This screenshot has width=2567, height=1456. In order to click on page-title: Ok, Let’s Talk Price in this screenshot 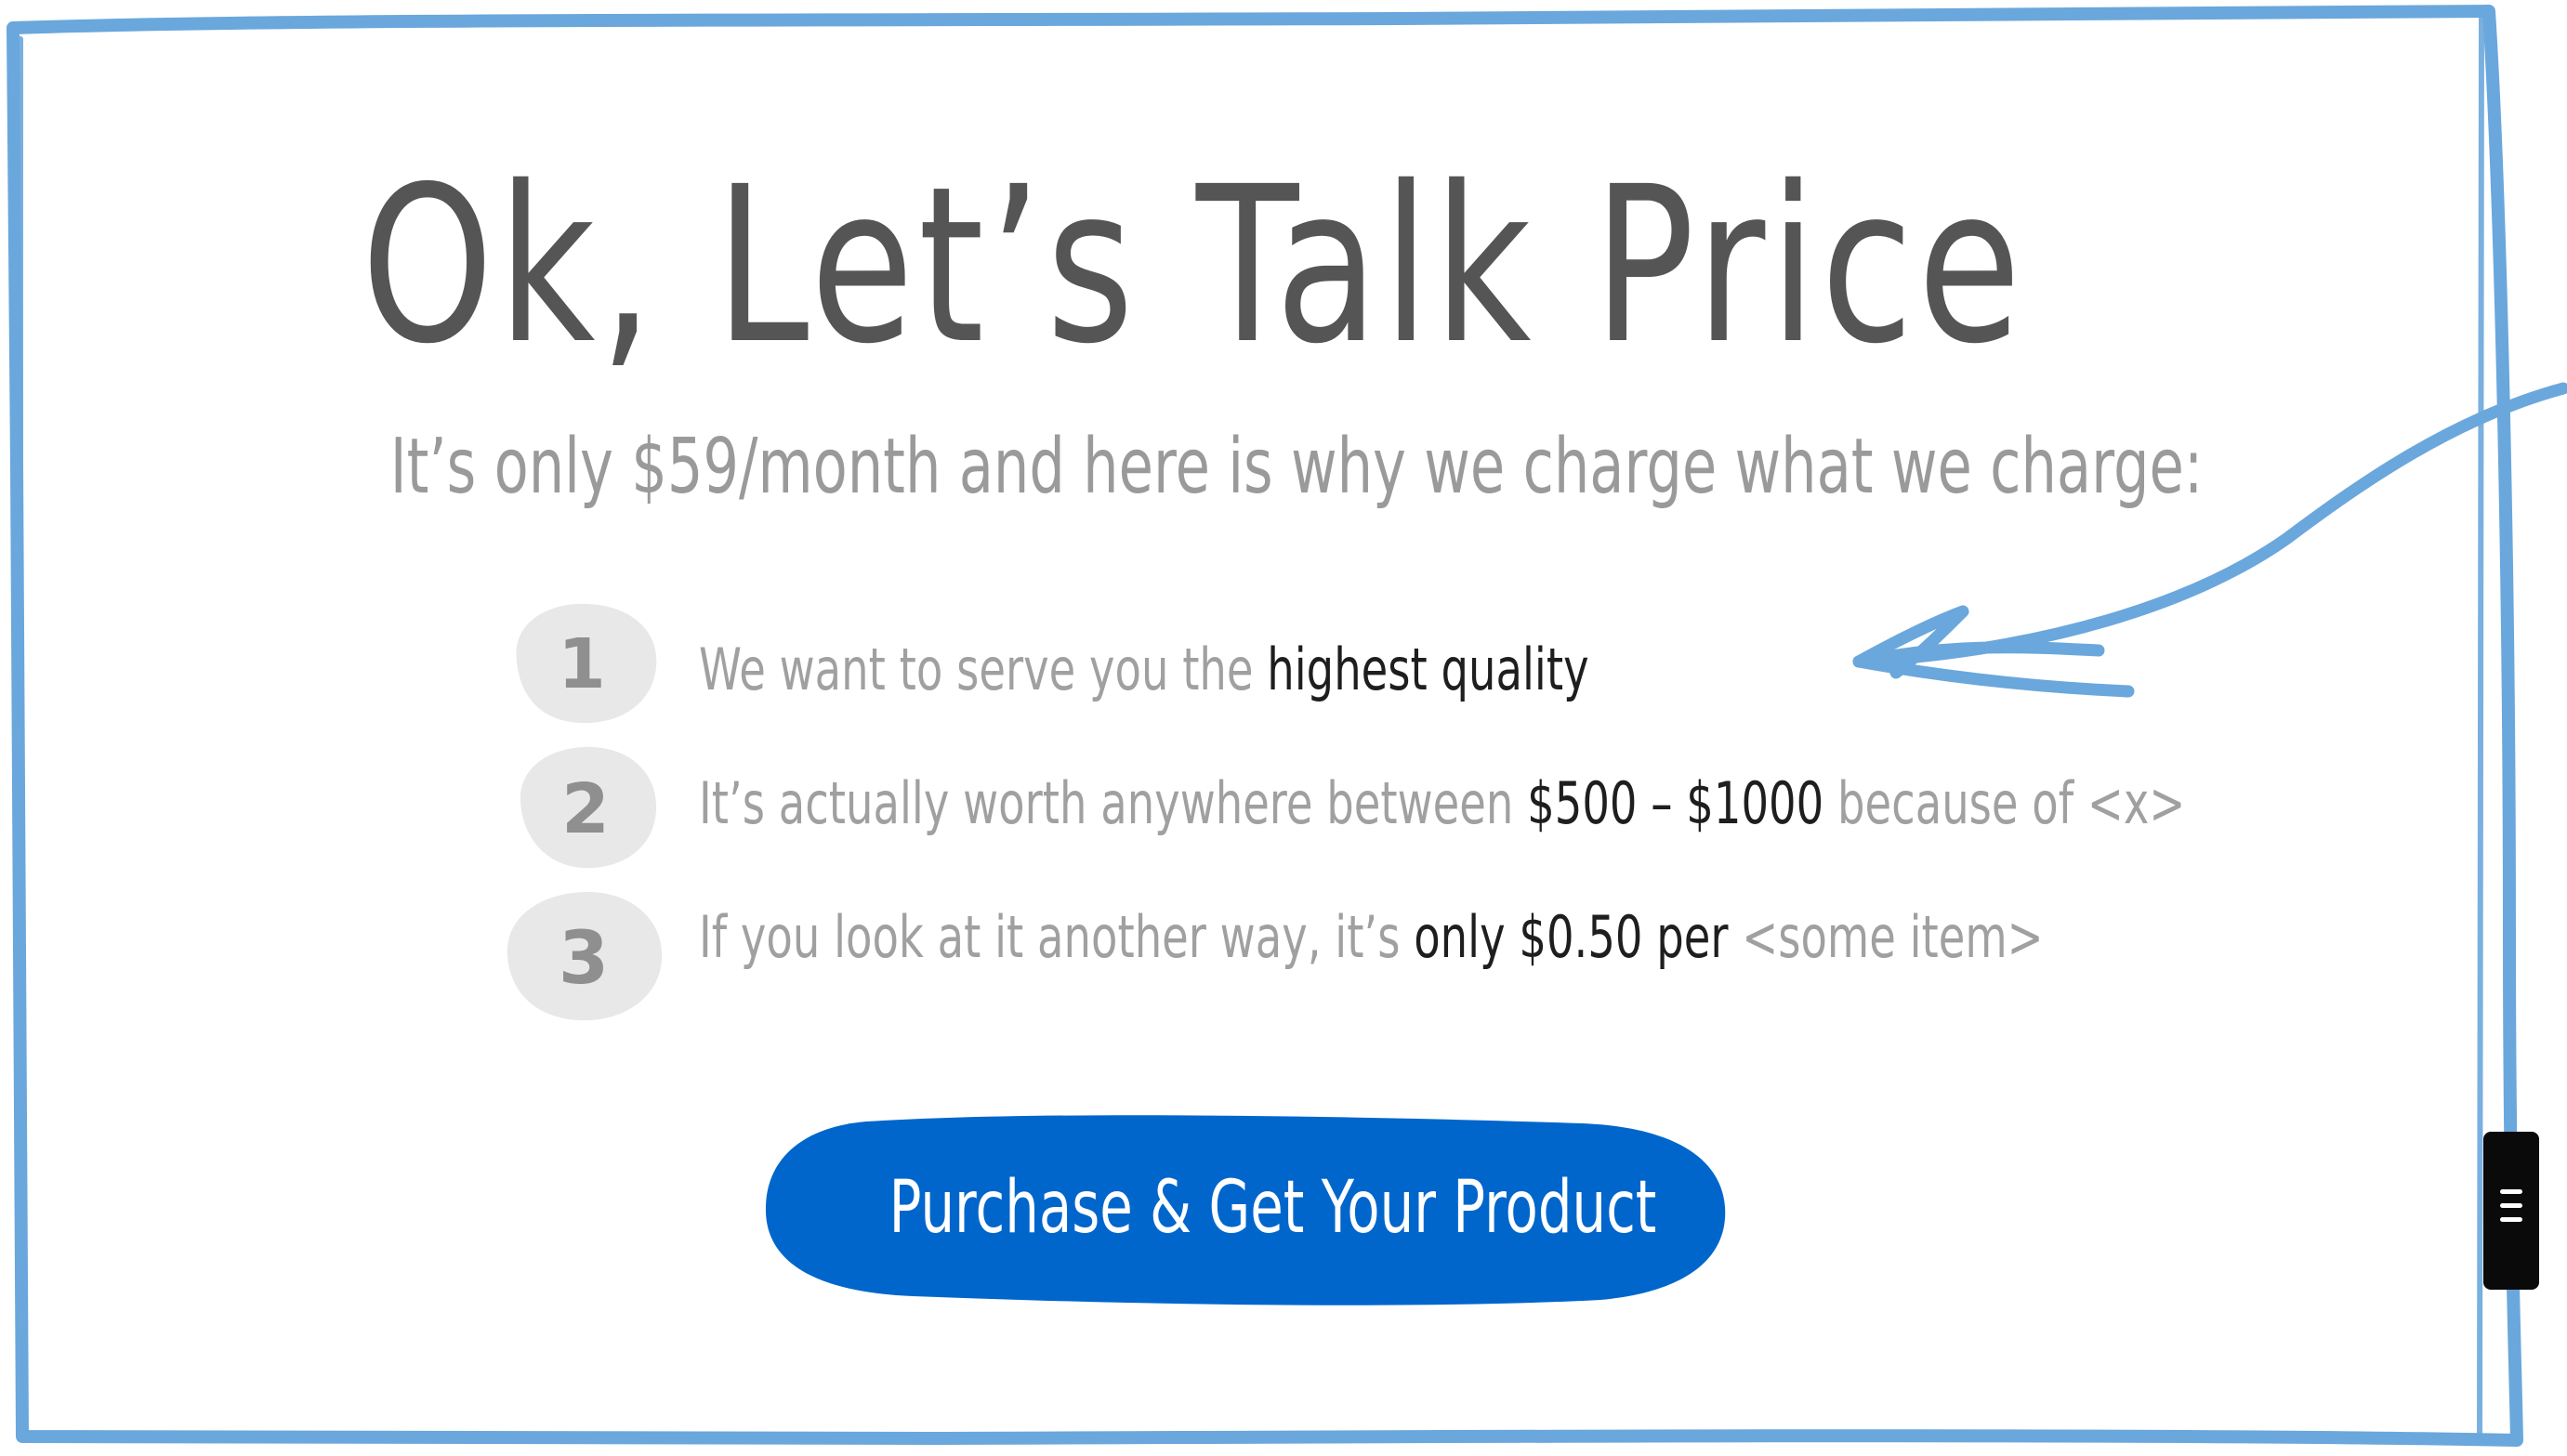, I will do `click(1193, 265)`.